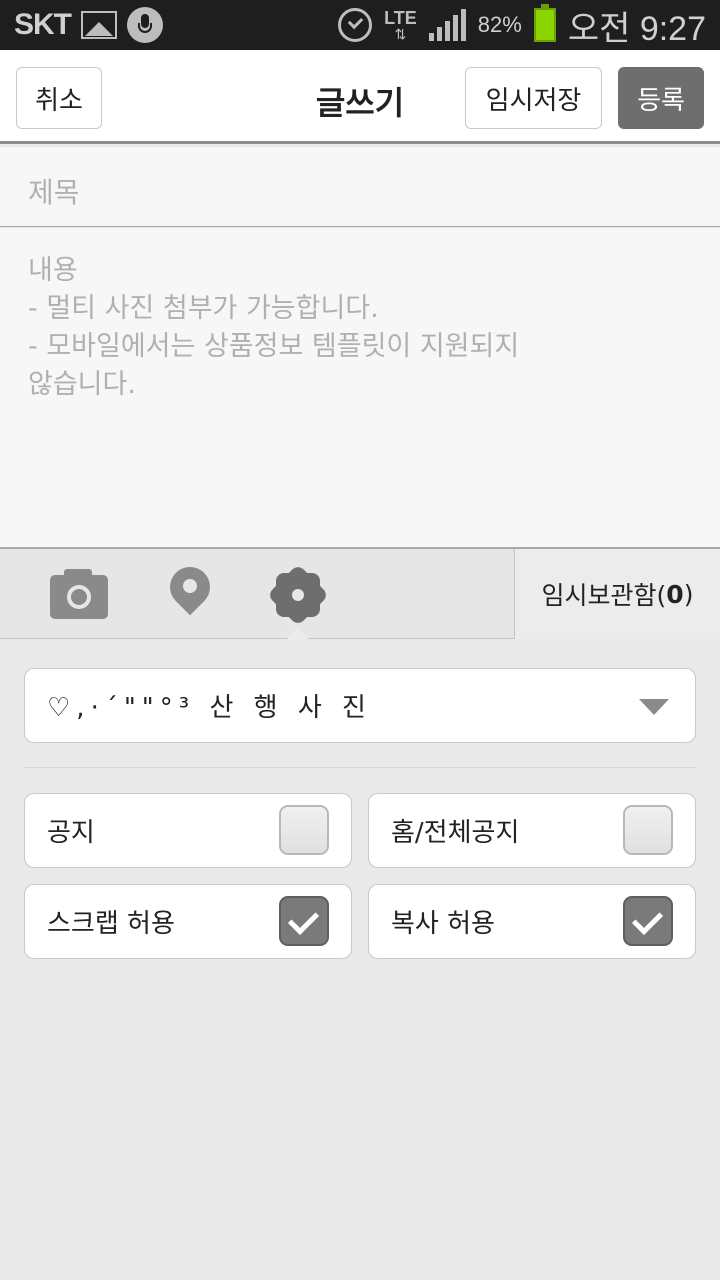  I want to click on option-label: 홈/전체공지, so click(455, 833).